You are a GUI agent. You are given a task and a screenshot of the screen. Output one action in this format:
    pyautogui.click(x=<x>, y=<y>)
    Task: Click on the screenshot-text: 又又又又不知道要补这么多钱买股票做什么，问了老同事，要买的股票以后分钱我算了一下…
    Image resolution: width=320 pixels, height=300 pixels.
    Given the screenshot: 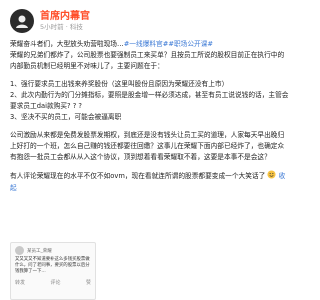 What is the action you would take?
    pyautogui.click(x=52, y=266)
    